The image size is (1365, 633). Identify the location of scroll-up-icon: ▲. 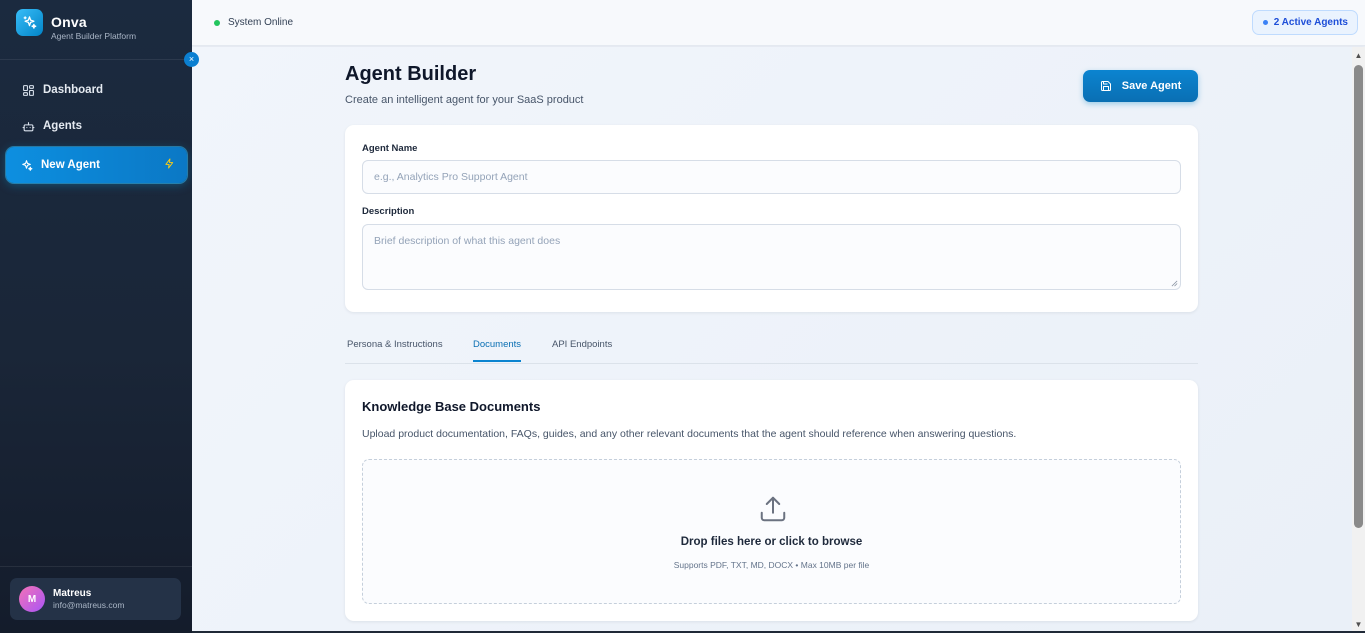
(1358, 55).